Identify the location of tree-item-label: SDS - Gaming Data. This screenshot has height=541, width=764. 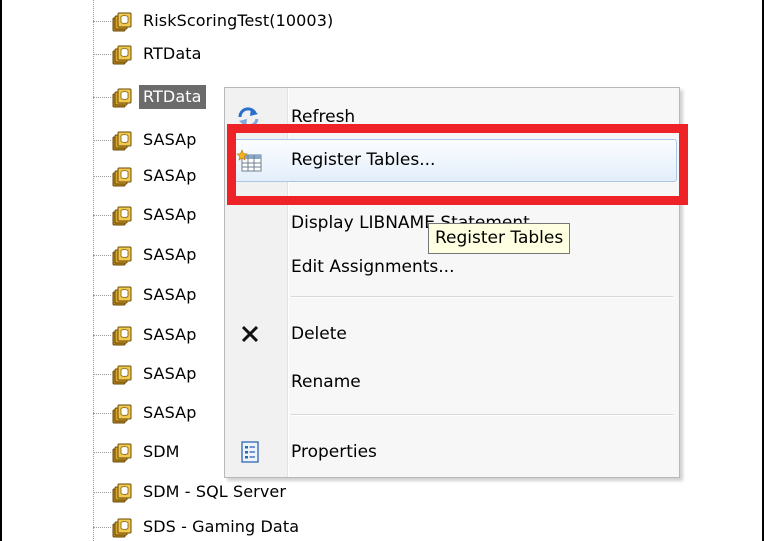
(221, 526).